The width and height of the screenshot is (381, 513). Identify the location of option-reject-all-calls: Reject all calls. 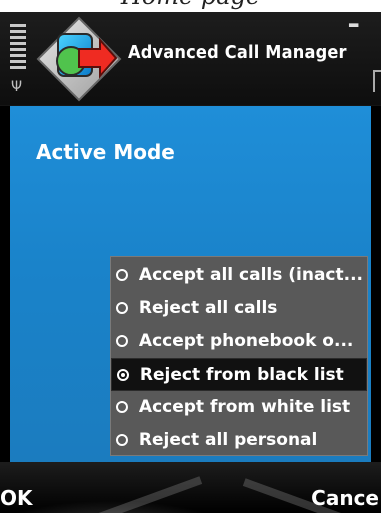
(239, 308).